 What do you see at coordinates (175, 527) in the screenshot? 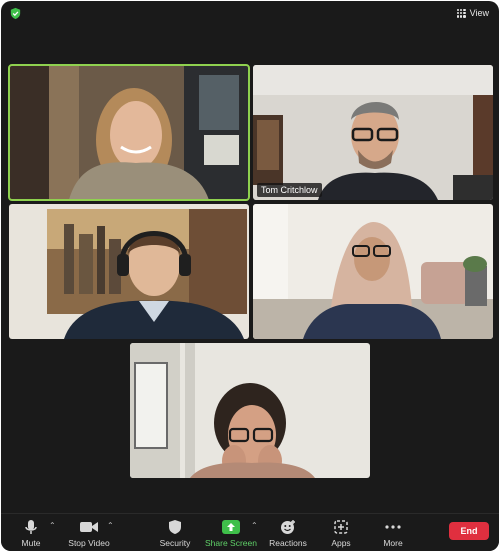
I see `shield-icon` at bounding box center [175, 527].